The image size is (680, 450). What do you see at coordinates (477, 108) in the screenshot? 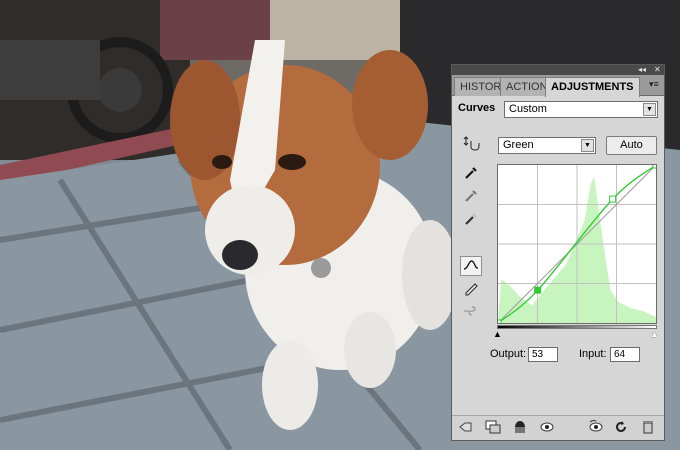
I see `curves-label: Curves` at bounding box center [477, 108].